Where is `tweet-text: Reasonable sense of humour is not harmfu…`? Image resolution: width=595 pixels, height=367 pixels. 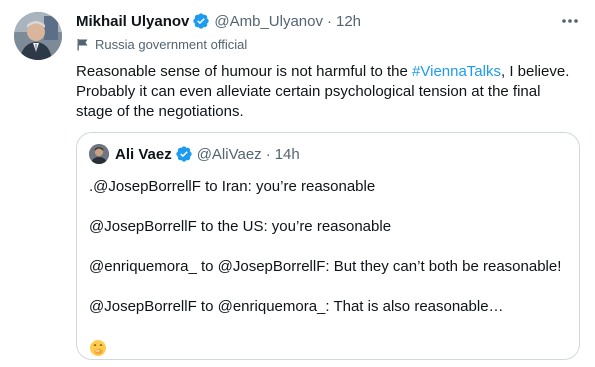
tweet-text: Reasonable sense of humour is not harmfu… is located at coordinates (328, 92).